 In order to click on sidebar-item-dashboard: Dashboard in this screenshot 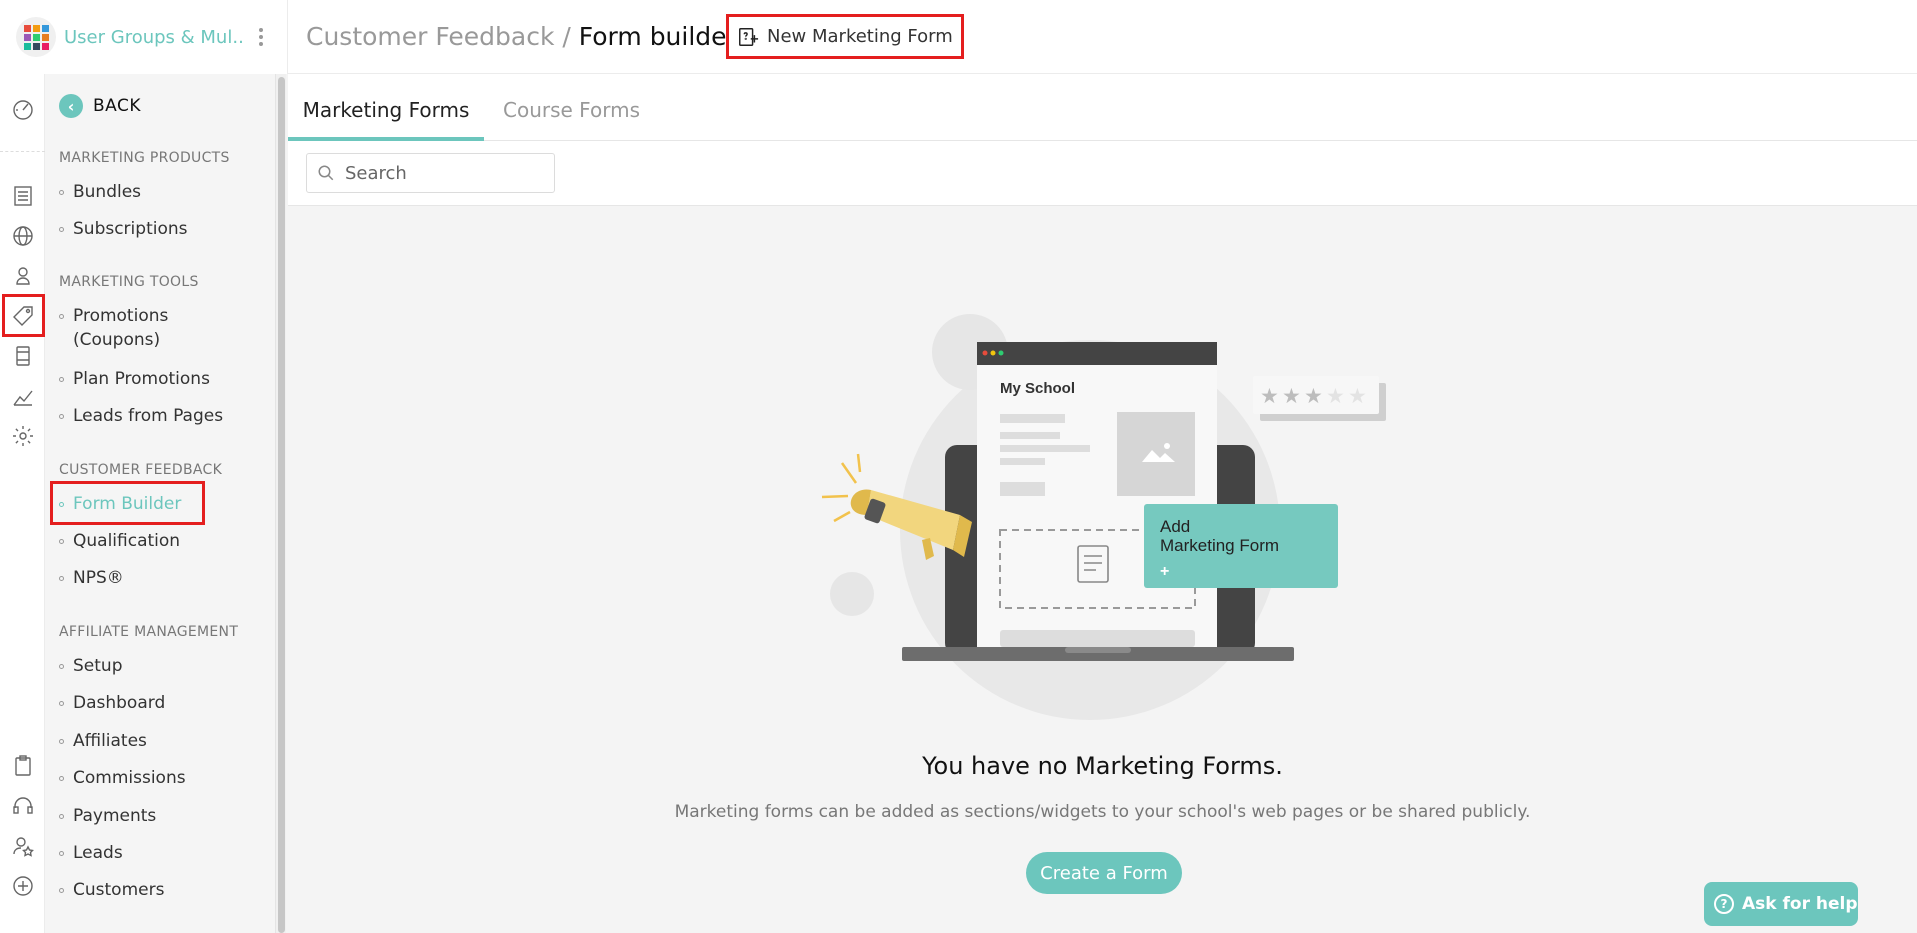, I will do `click(112, 703)`.